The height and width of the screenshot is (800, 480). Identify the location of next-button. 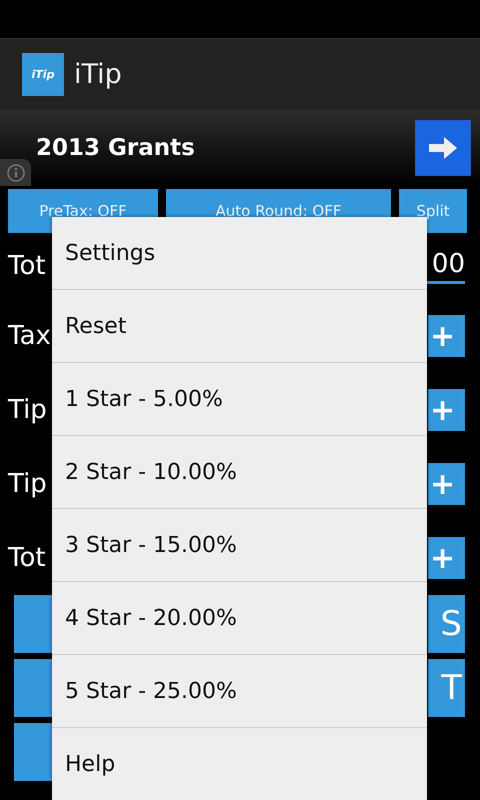
(443, 148).